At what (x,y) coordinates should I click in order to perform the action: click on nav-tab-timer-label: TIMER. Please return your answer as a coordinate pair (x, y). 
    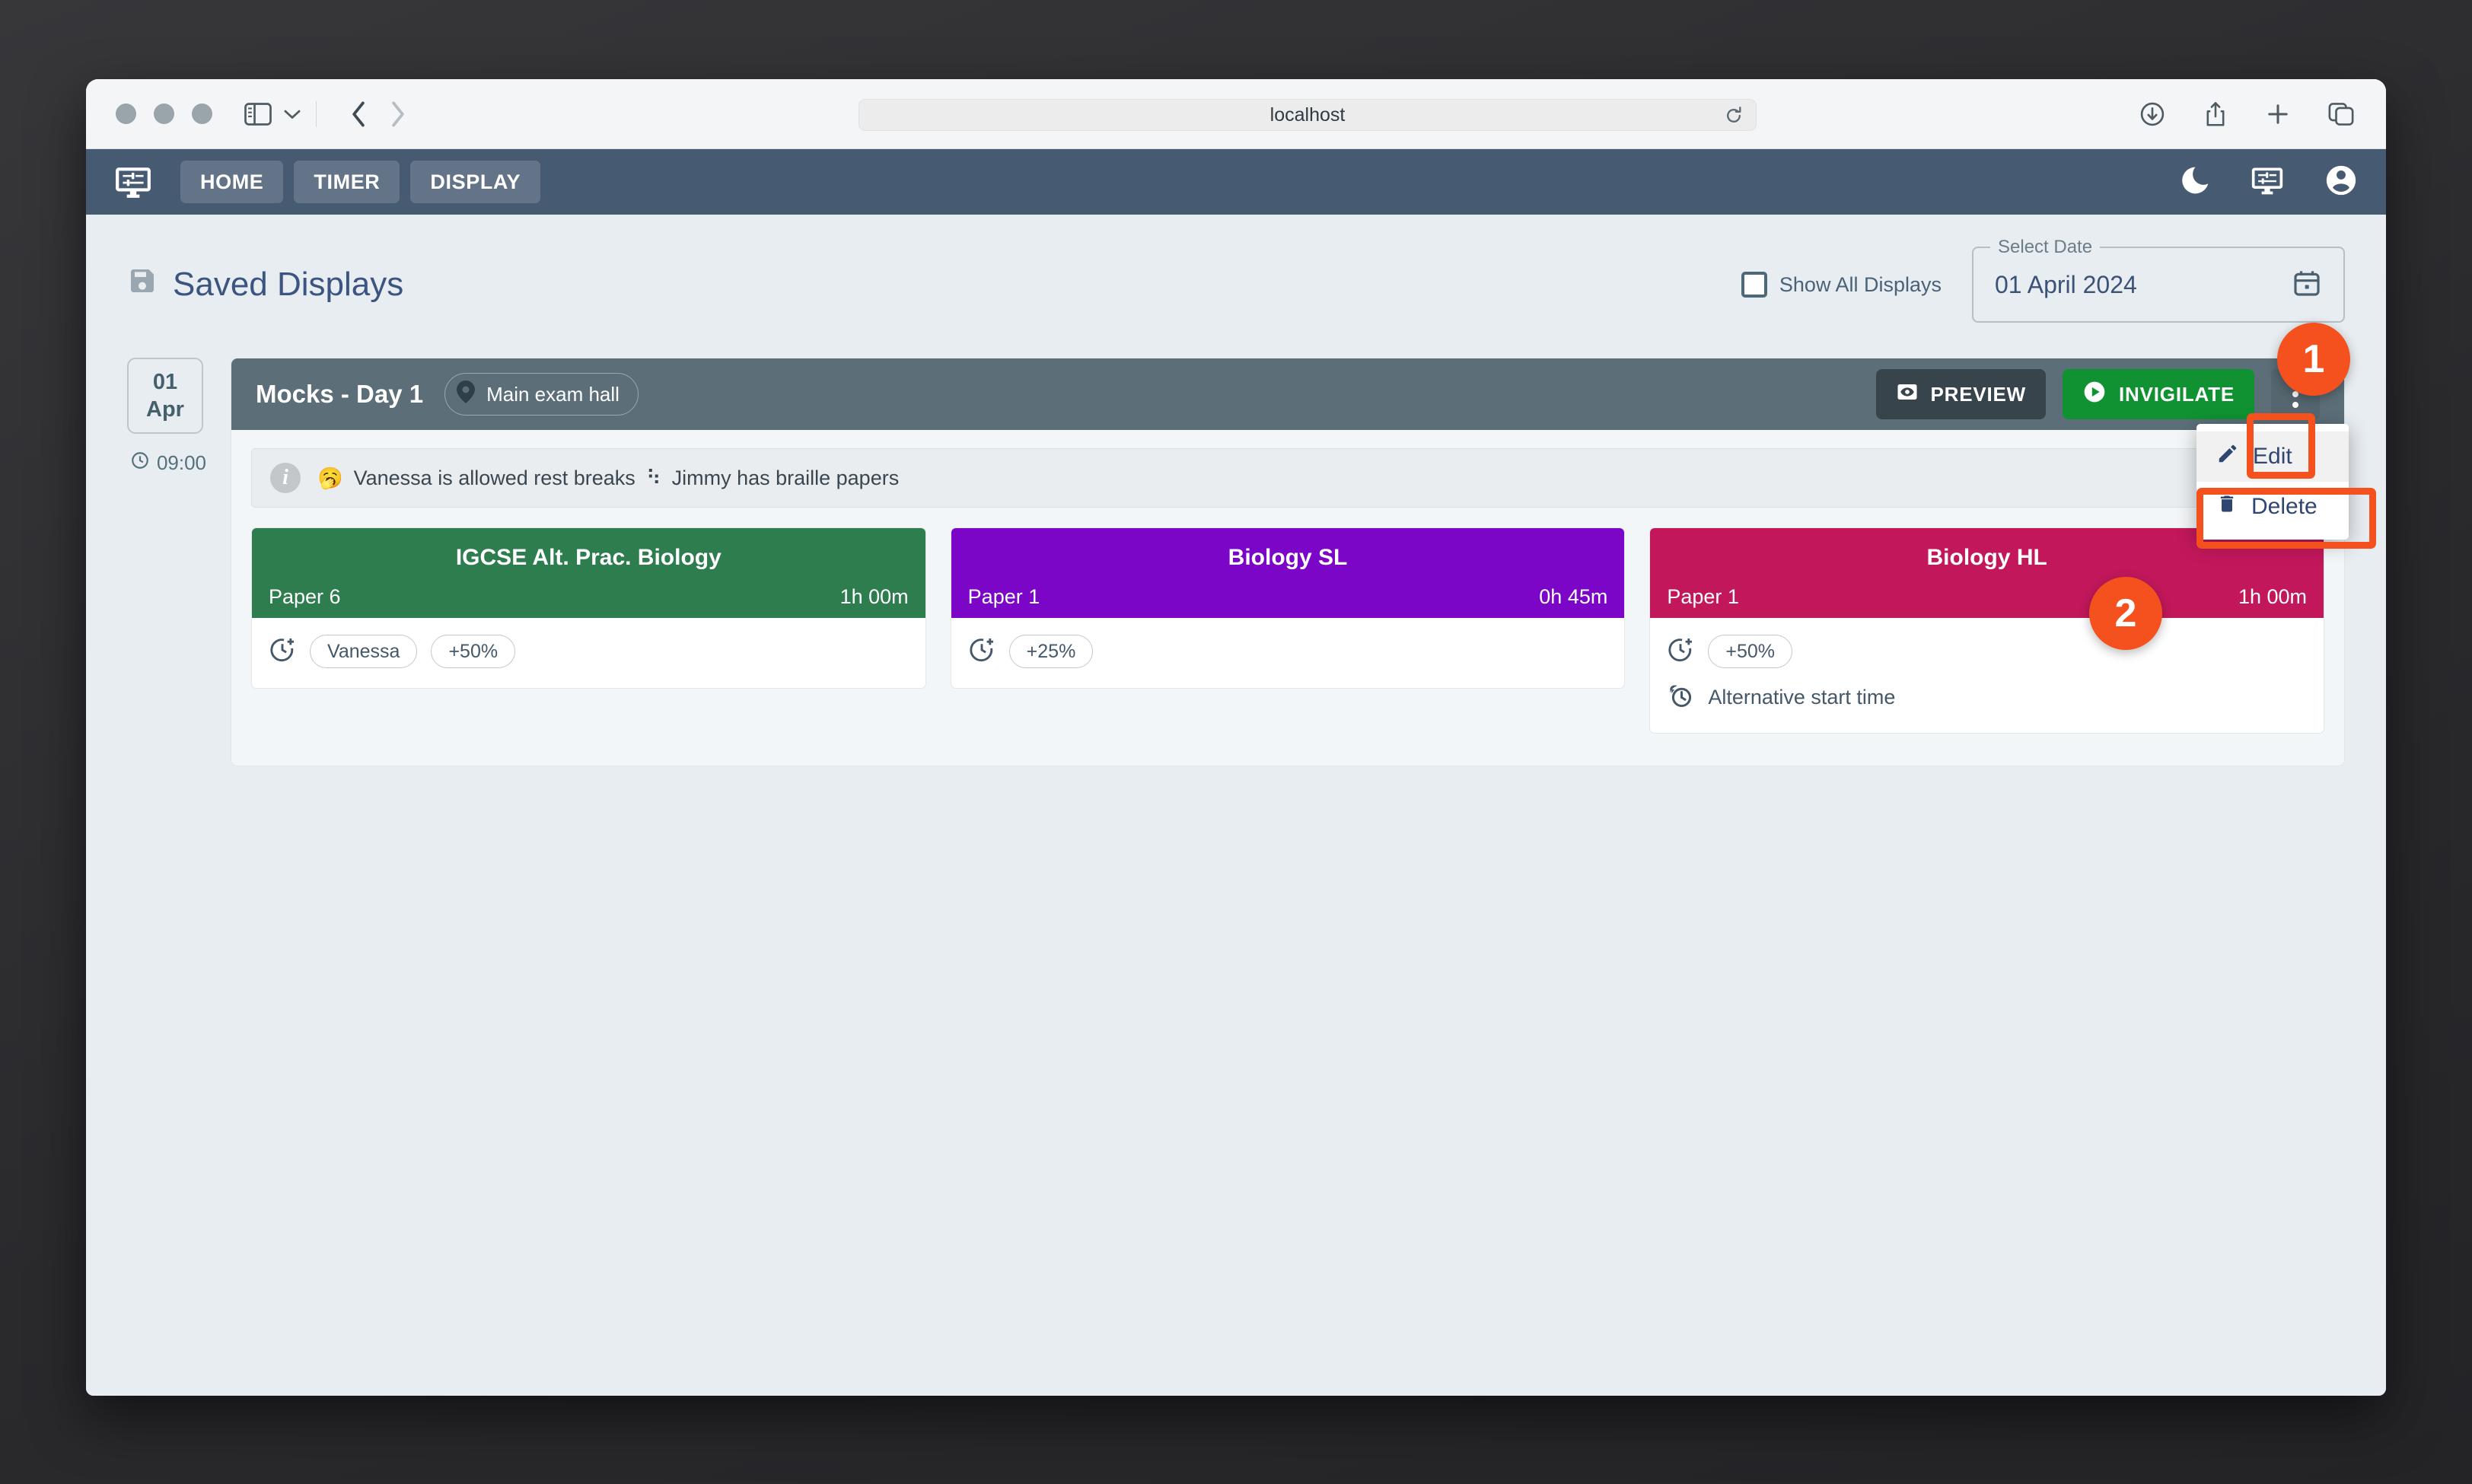
    Looking at the image, I should click on (347, 181).